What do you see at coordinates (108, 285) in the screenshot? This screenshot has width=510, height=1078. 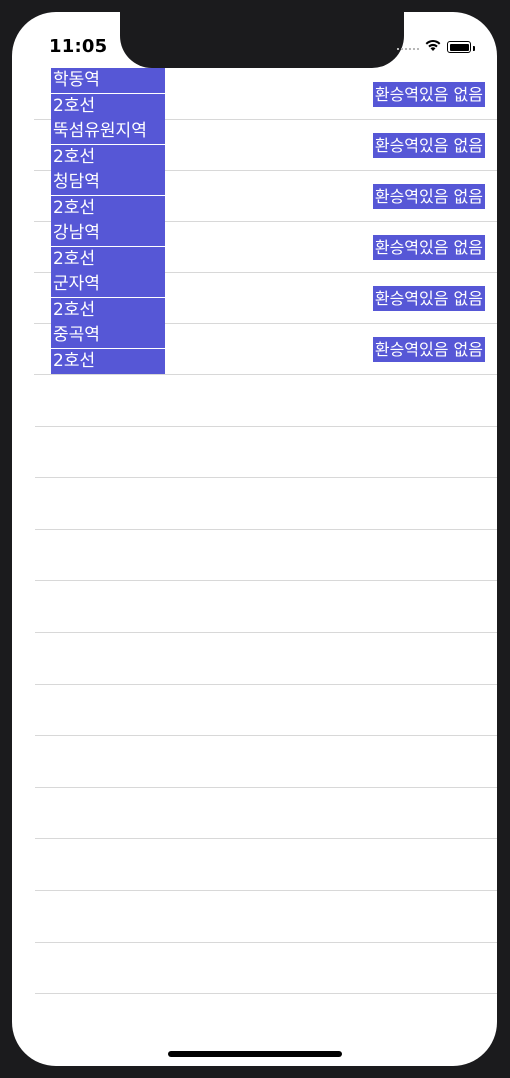 I see `station-name: 군자역` at bounding box center [108, 285].